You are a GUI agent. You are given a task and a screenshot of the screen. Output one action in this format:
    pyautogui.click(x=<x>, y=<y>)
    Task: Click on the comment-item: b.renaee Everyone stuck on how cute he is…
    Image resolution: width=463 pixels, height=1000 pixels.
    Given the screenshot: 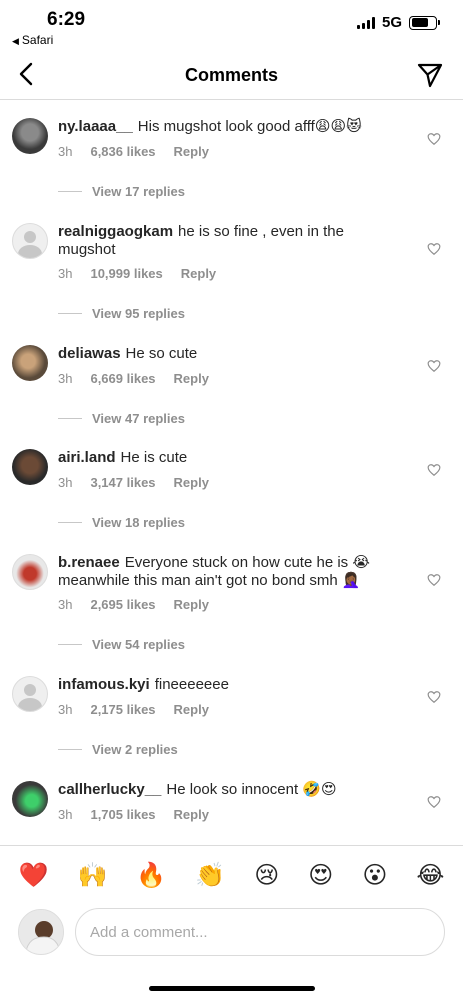 What is the action you would take?
    pyautogui.click(x=231, y=597)
    